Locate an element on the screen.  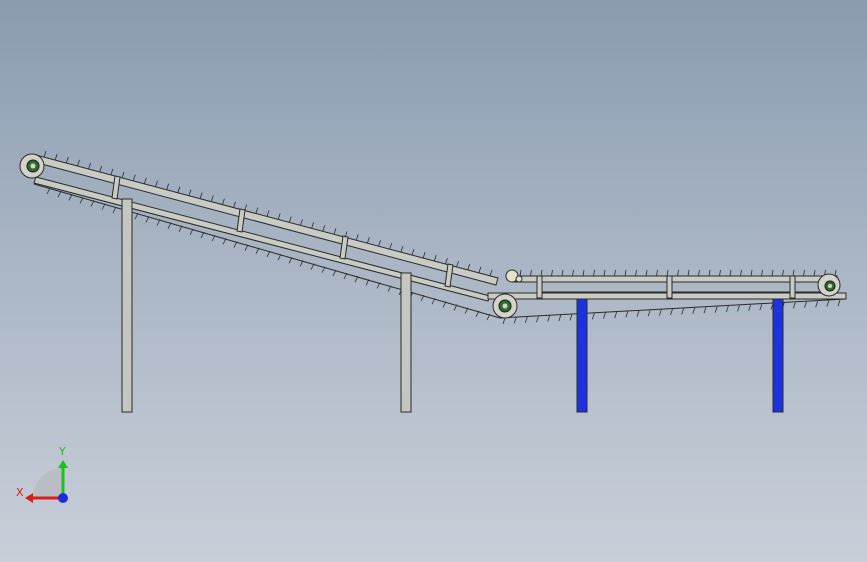
incline-cleats is located at coordinates (268, 213).